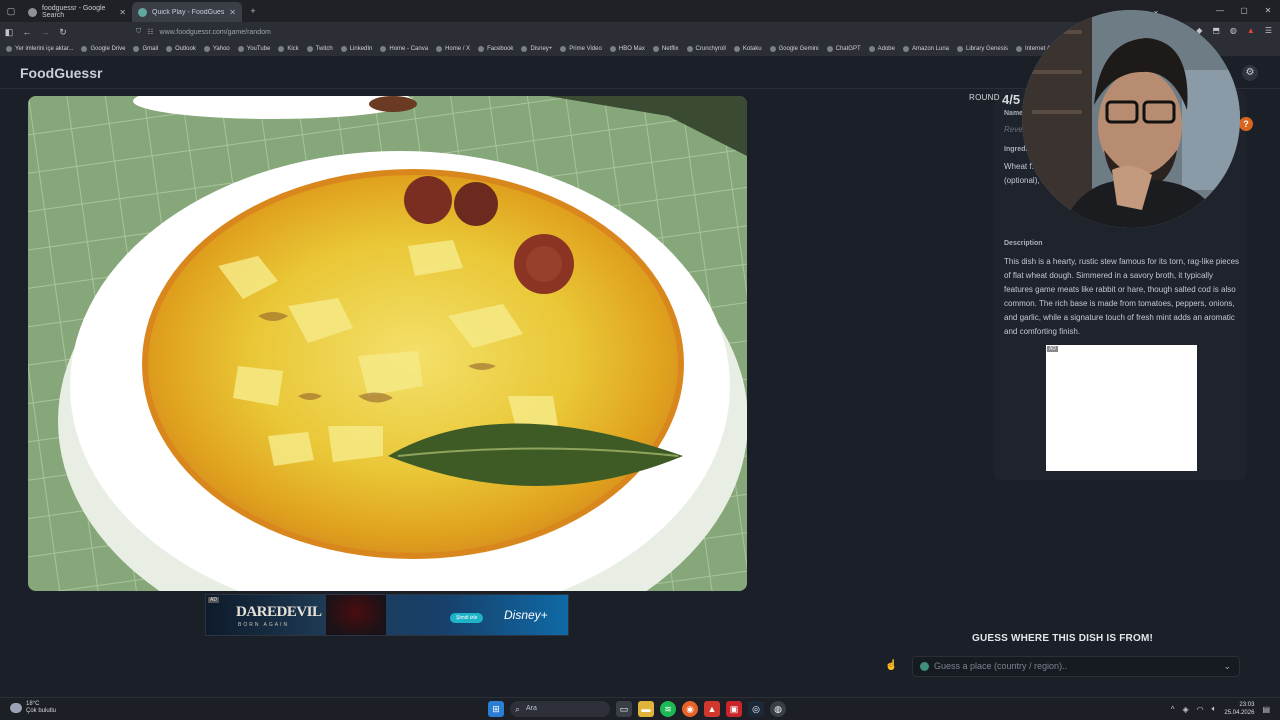 The width and height of the screenshot is (1280, 720). I want to click on menu-icon: ☰, so click(1268, 30).